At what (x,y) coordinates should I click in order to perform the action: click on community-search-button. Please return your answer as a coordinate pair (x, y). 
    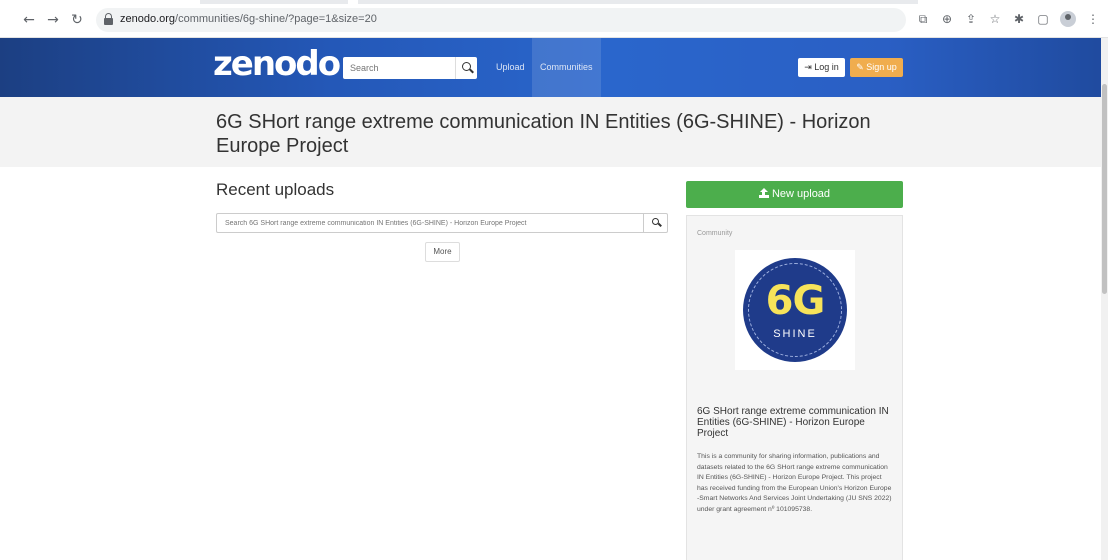
    Looking at the image, I should click on (655, 223).